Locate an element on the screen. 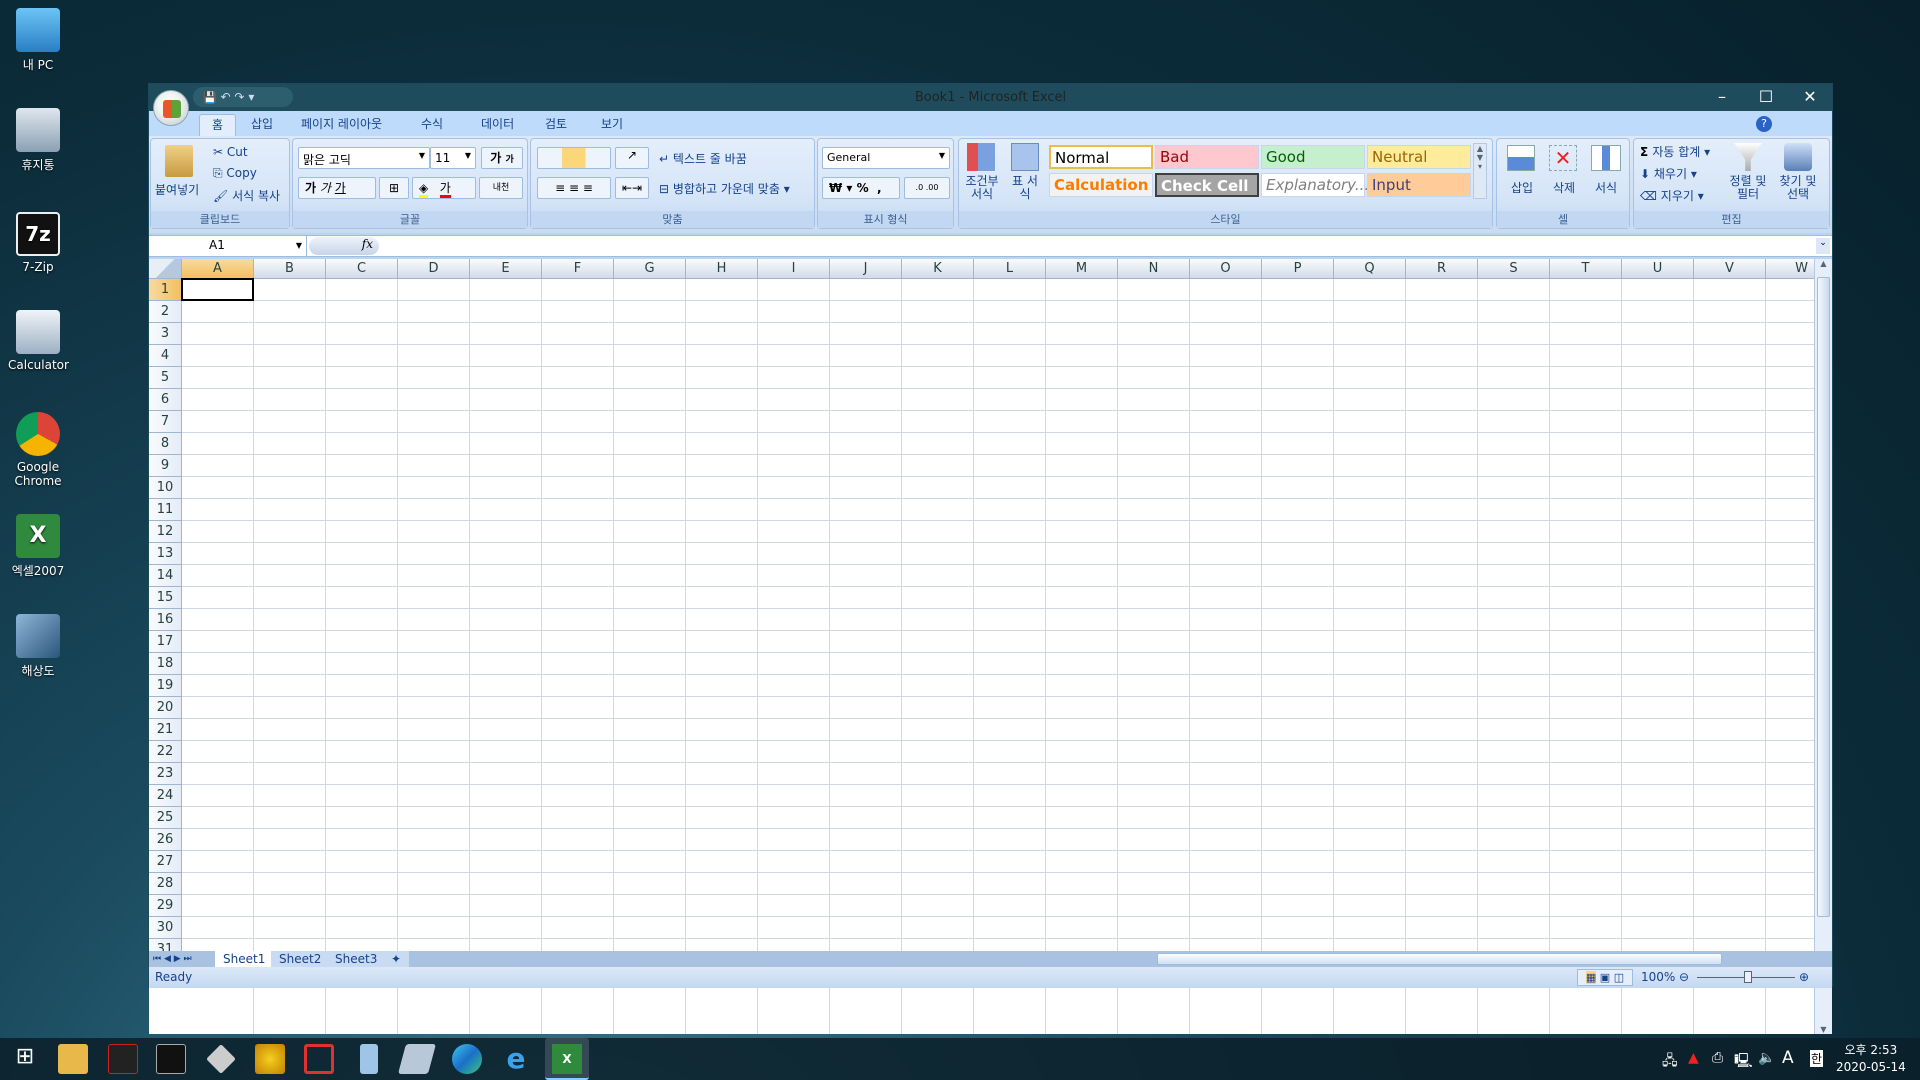  row-header-10: 10 is located at coordinates (165, 488).